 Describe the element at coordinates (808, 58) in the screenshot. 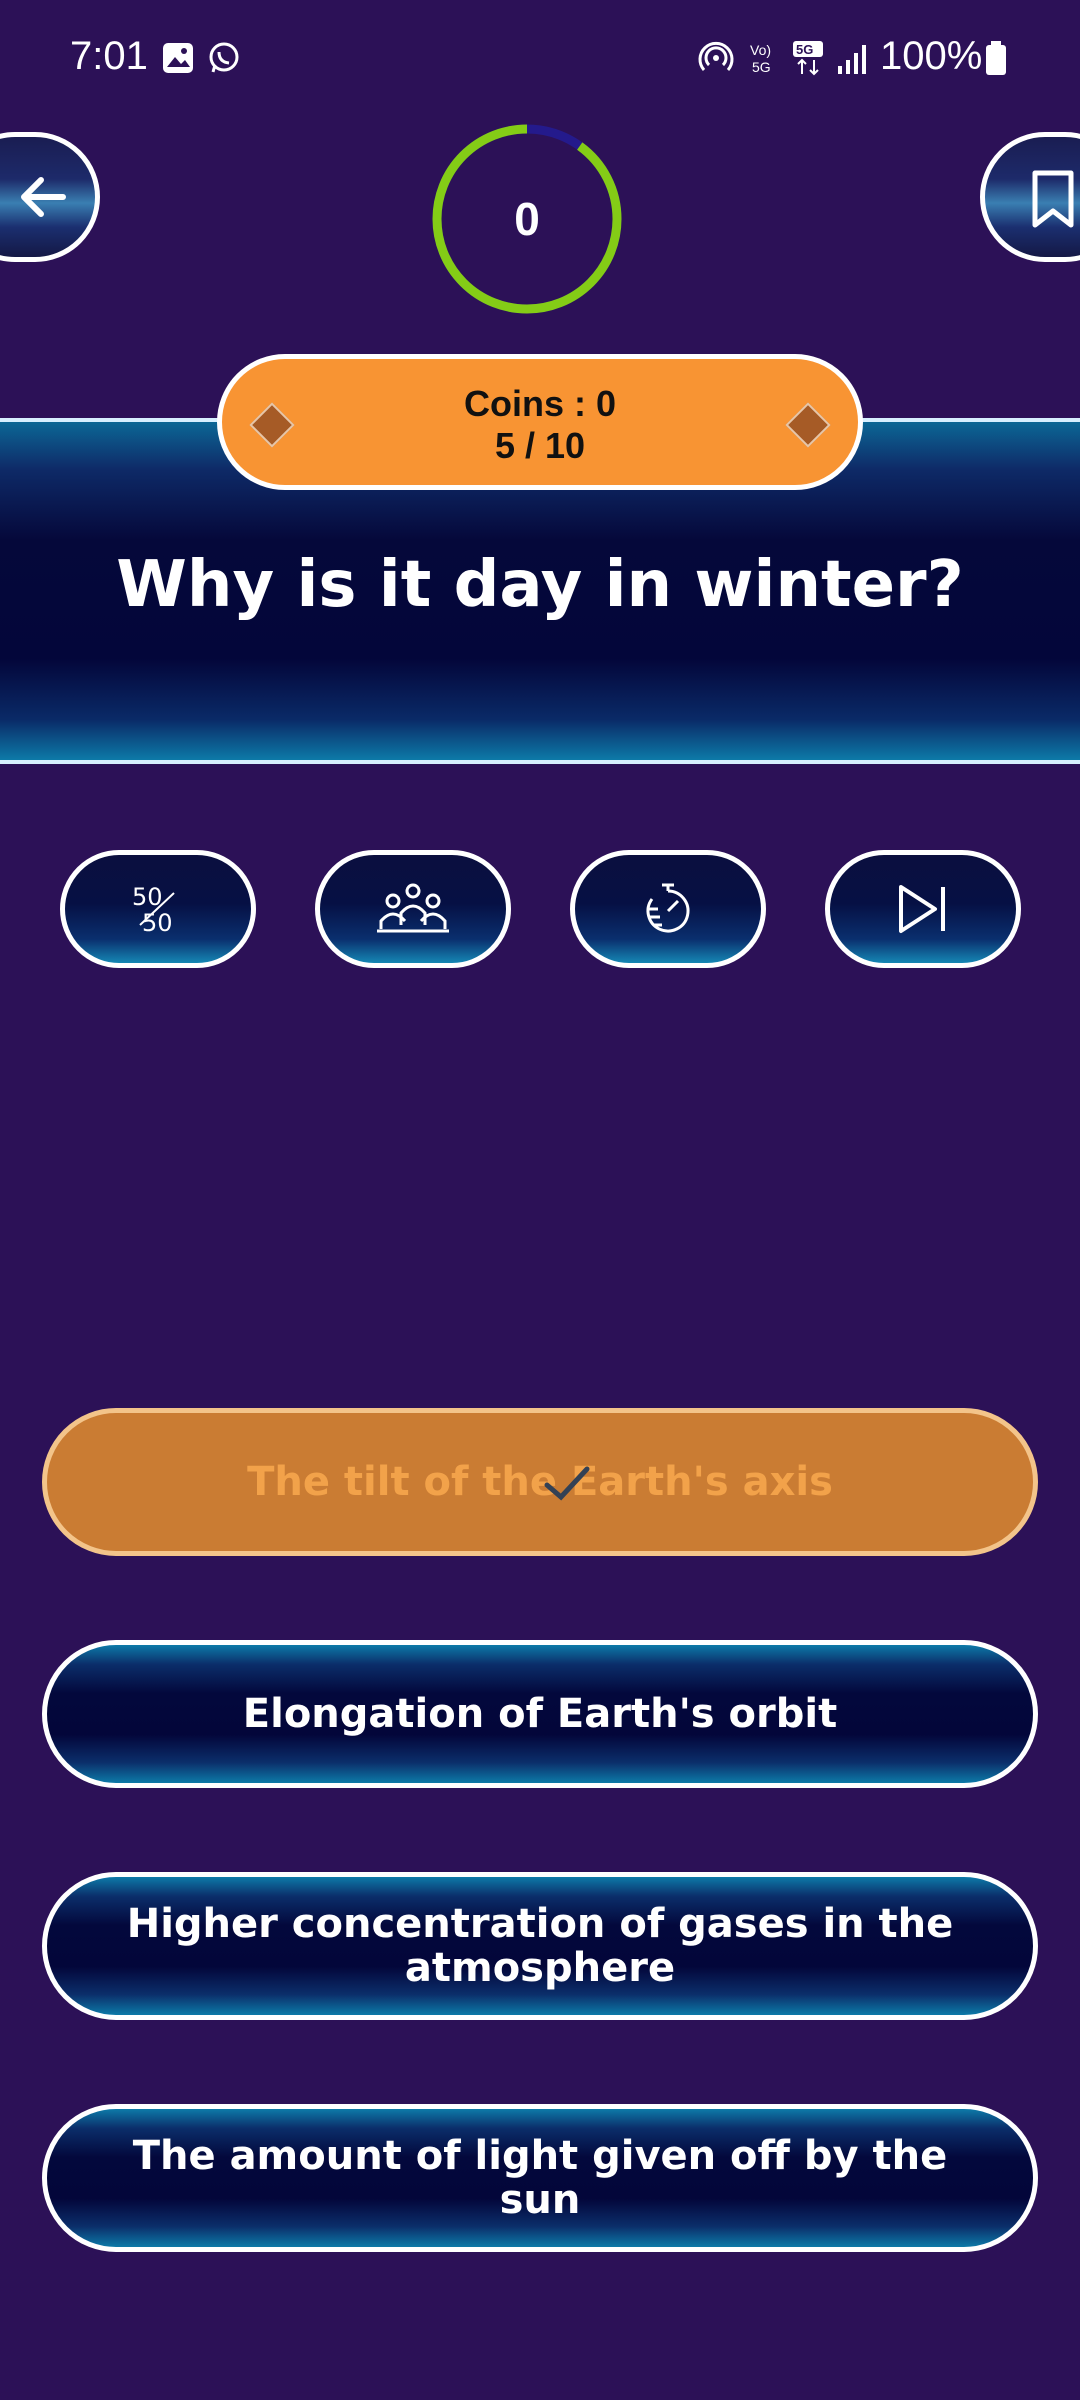

I see `5g-icon: 5G` at that location.